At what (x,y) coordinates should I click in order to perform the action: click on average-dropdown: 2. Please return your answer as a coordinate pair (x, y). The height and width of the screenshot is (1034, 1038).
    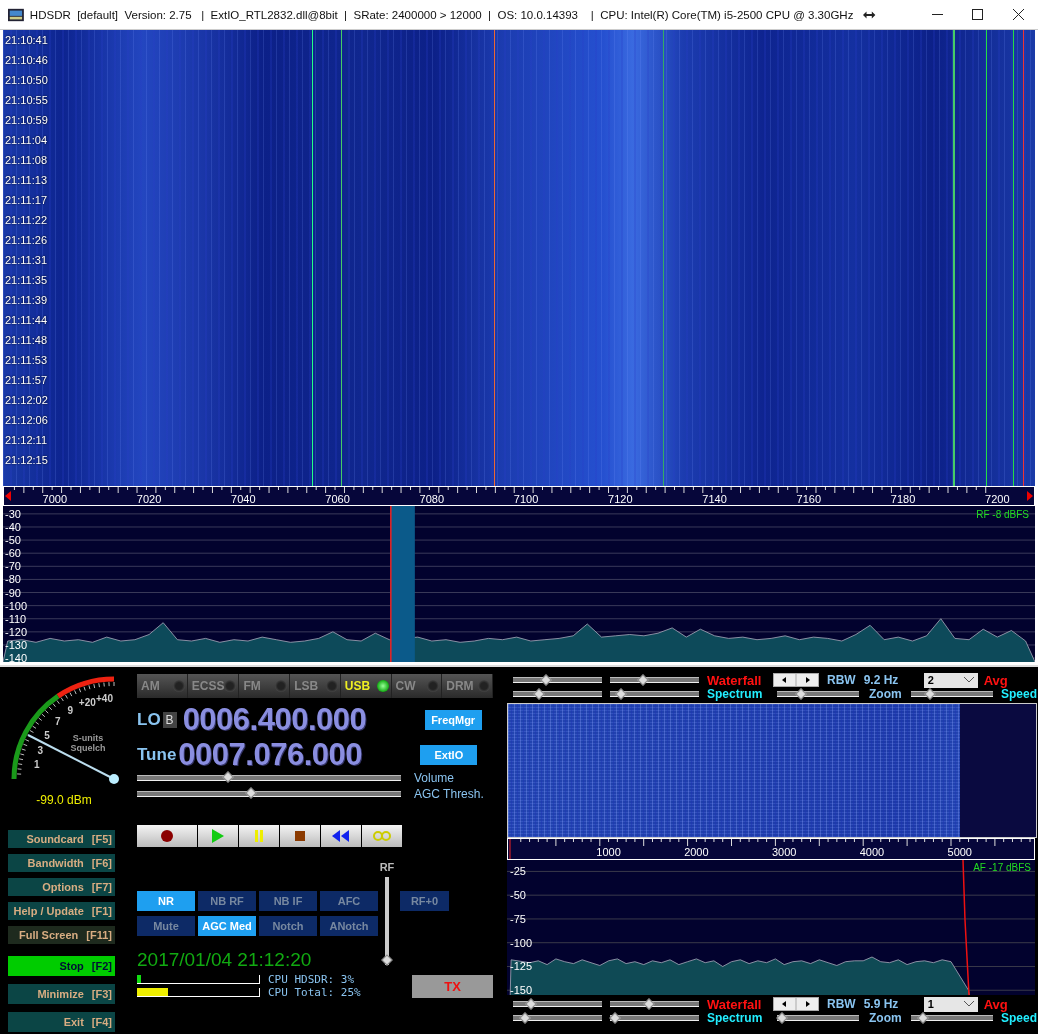
    Looking at the image, I should click on (950, 680).